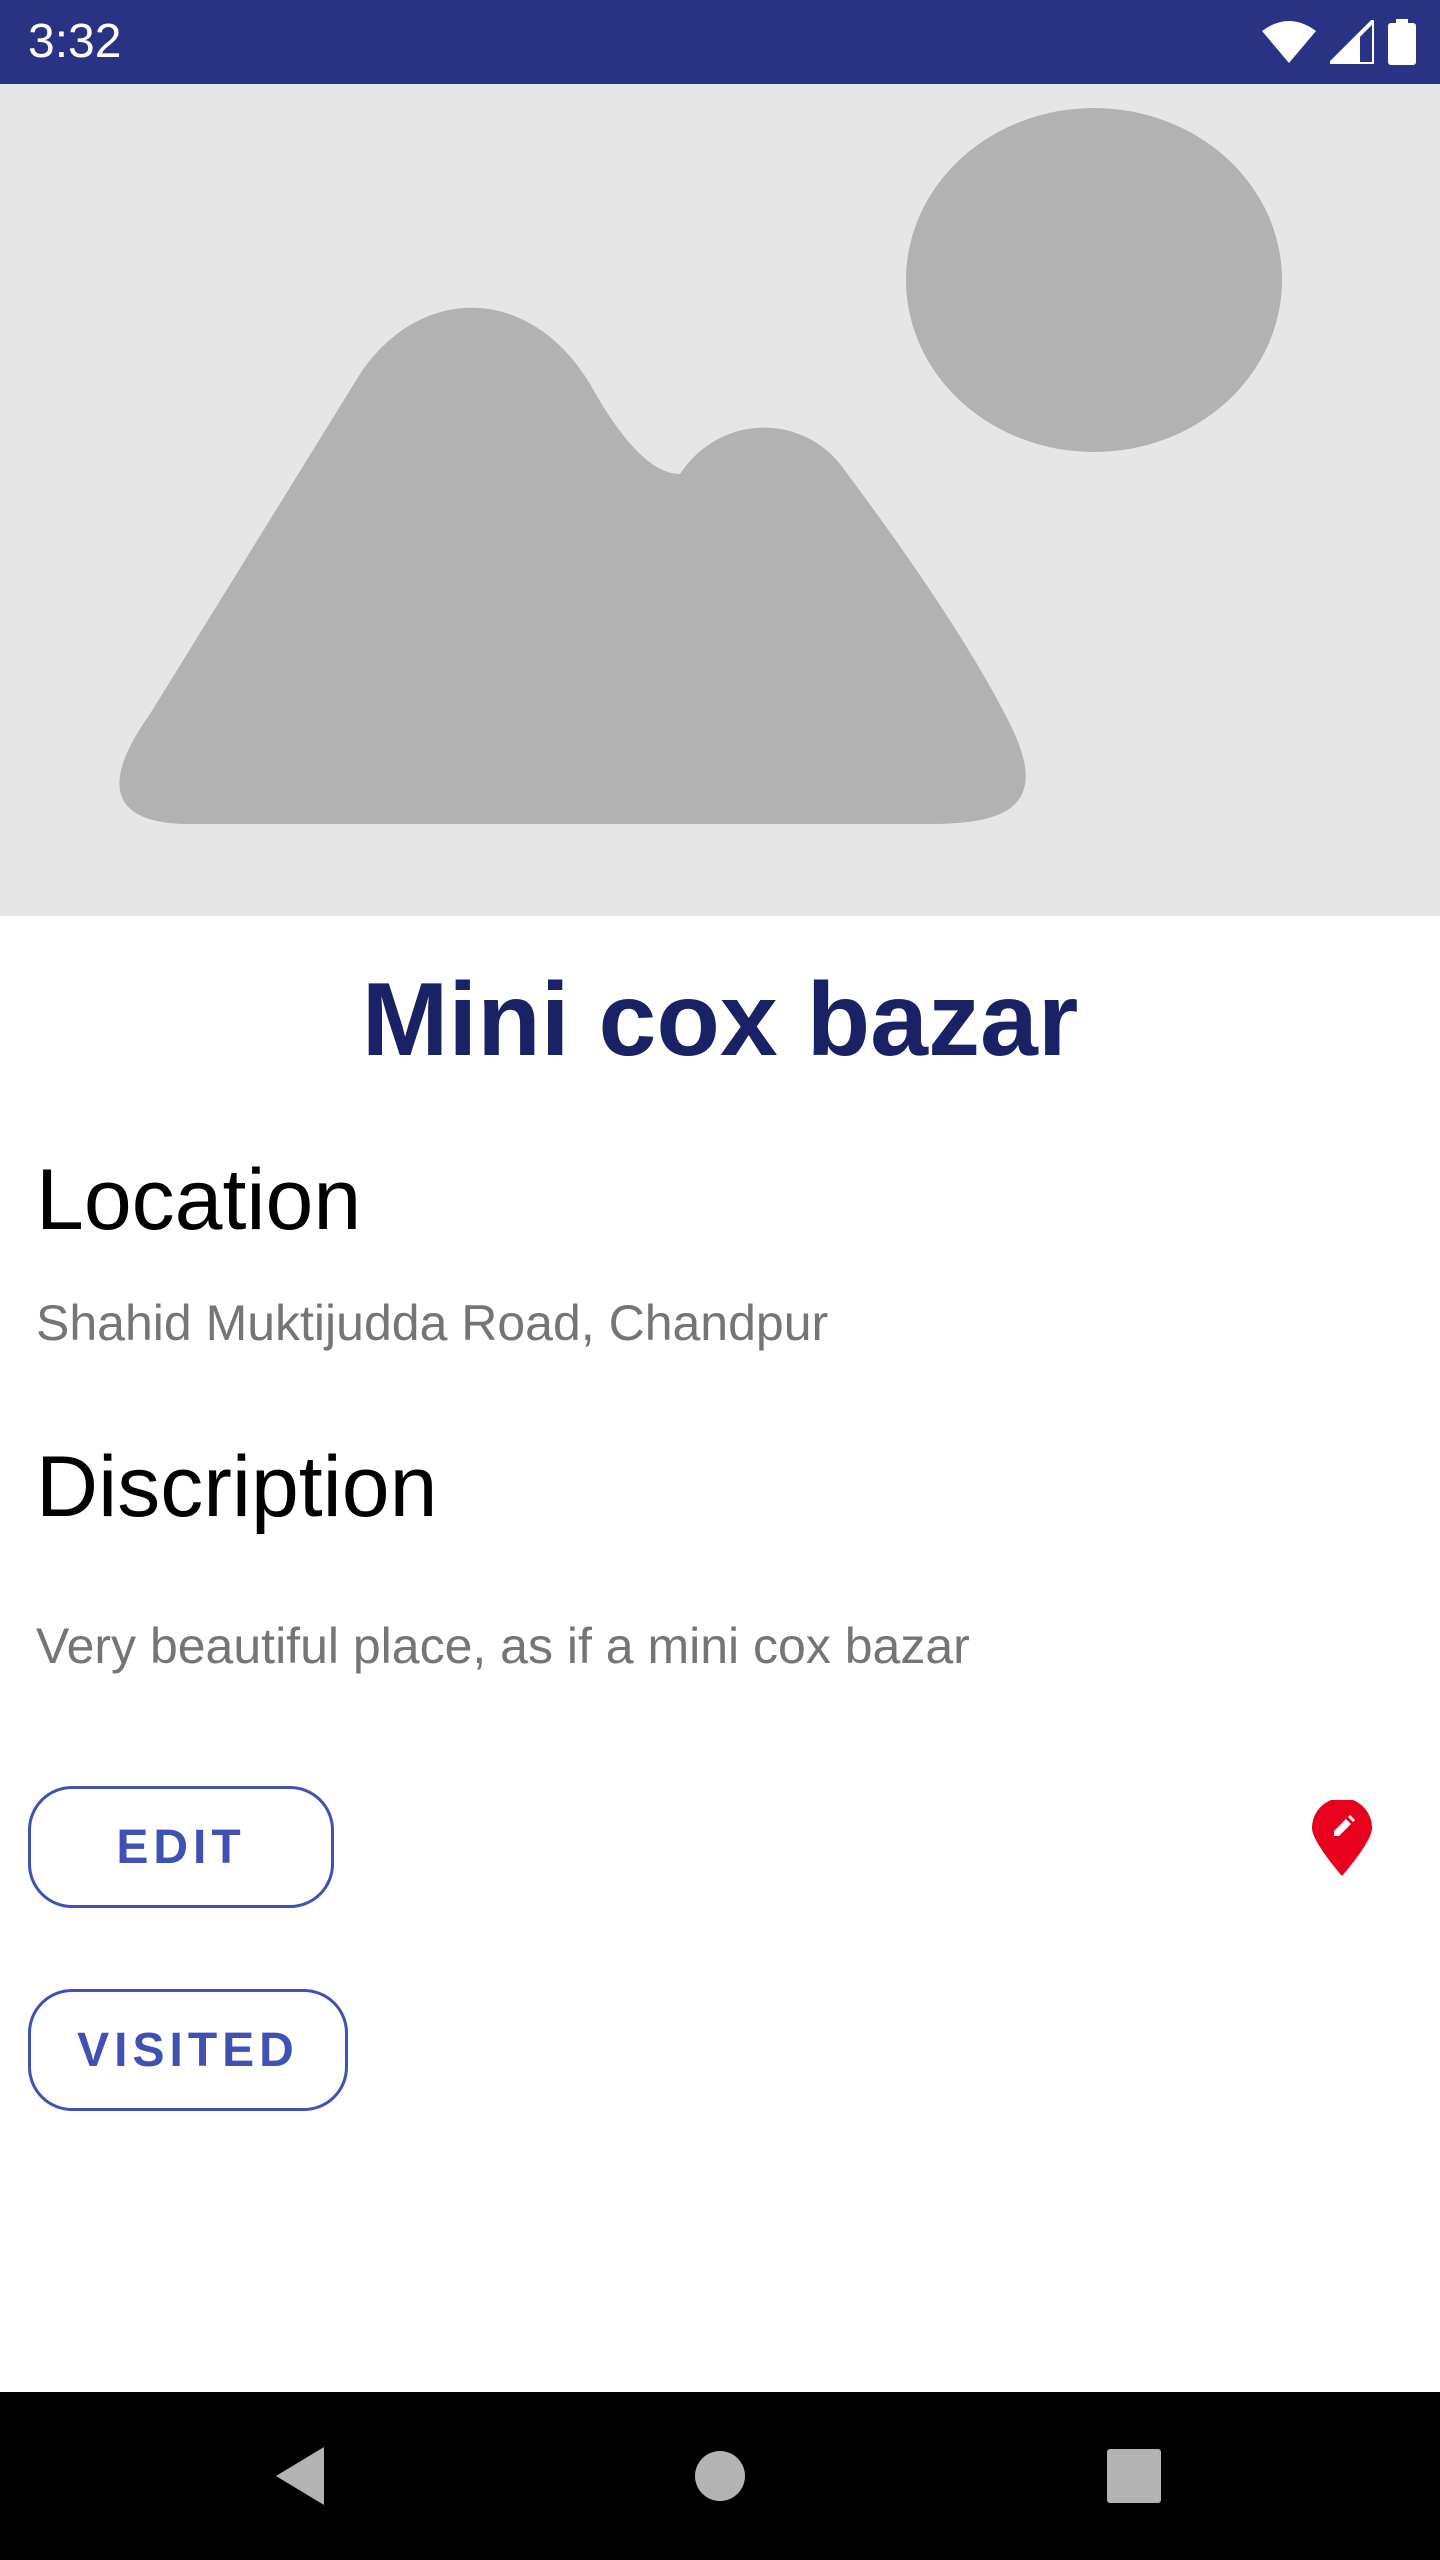 The image size is (1440, 2560). I want to click on edit-button: EDIT, so click(181, 1847).